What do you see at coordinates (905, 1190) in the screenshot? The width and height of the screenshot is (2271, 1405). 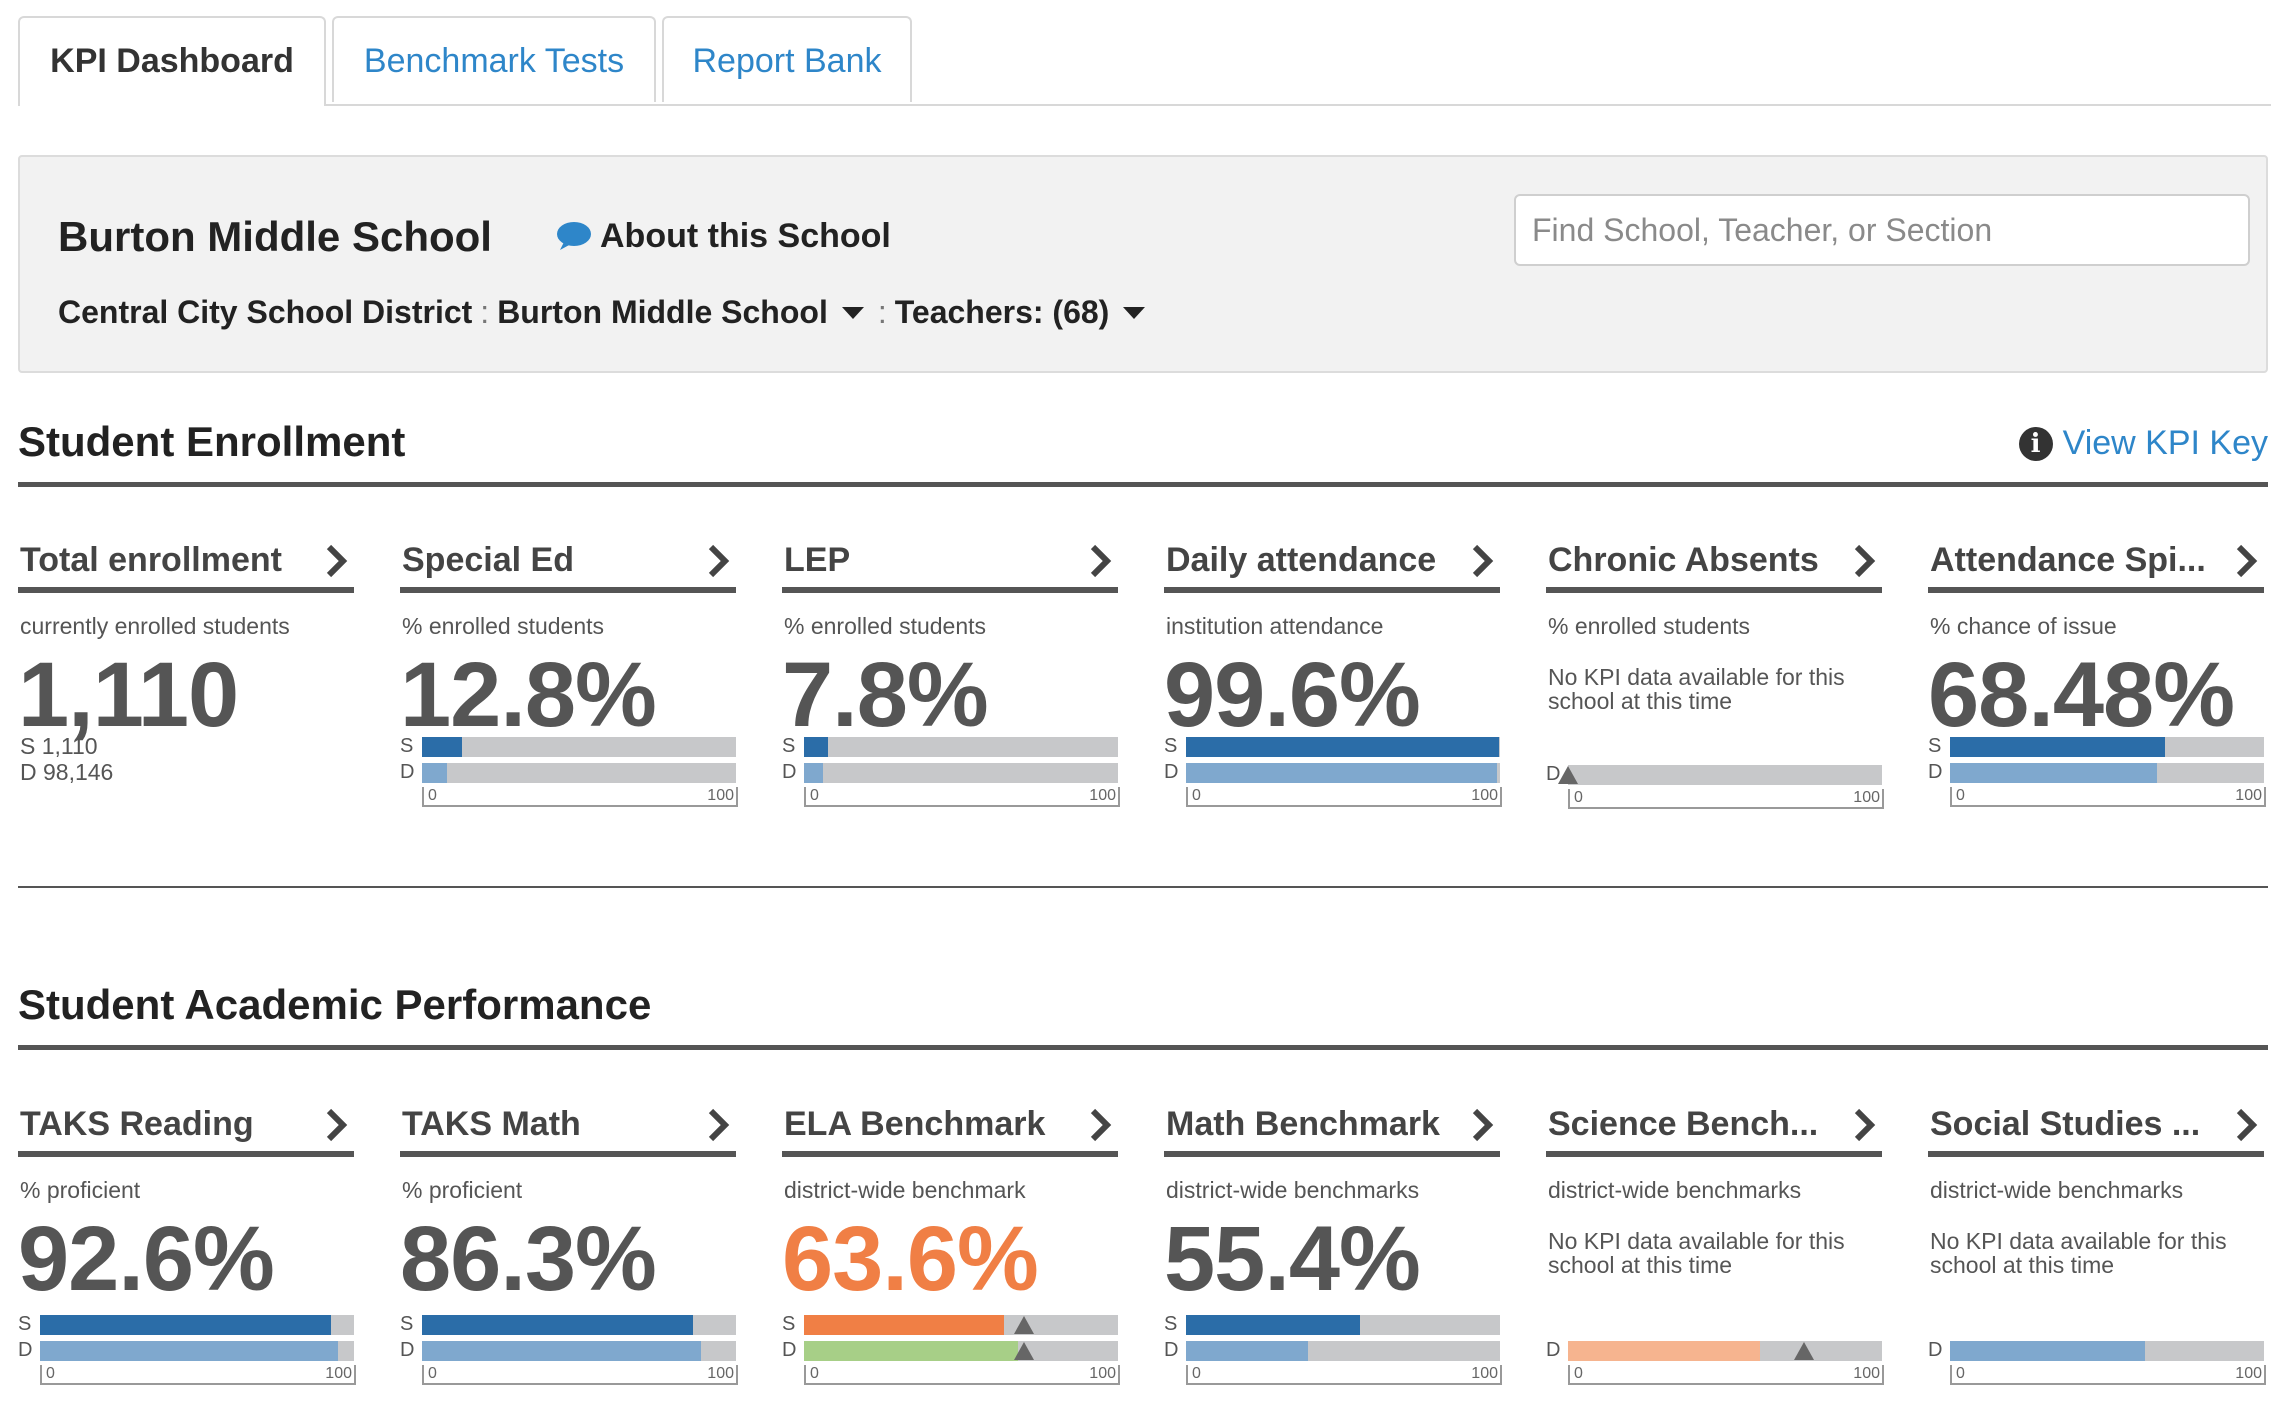 I see `kpi-subtitle: district-wide benchmark` at bounding box center [905, 1190].